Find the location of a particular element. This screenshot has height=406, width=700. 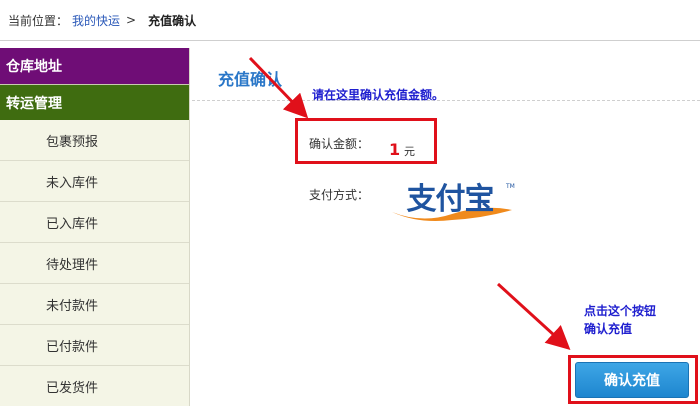

alipay-trademark: TM is located at coordinates (510, 186).